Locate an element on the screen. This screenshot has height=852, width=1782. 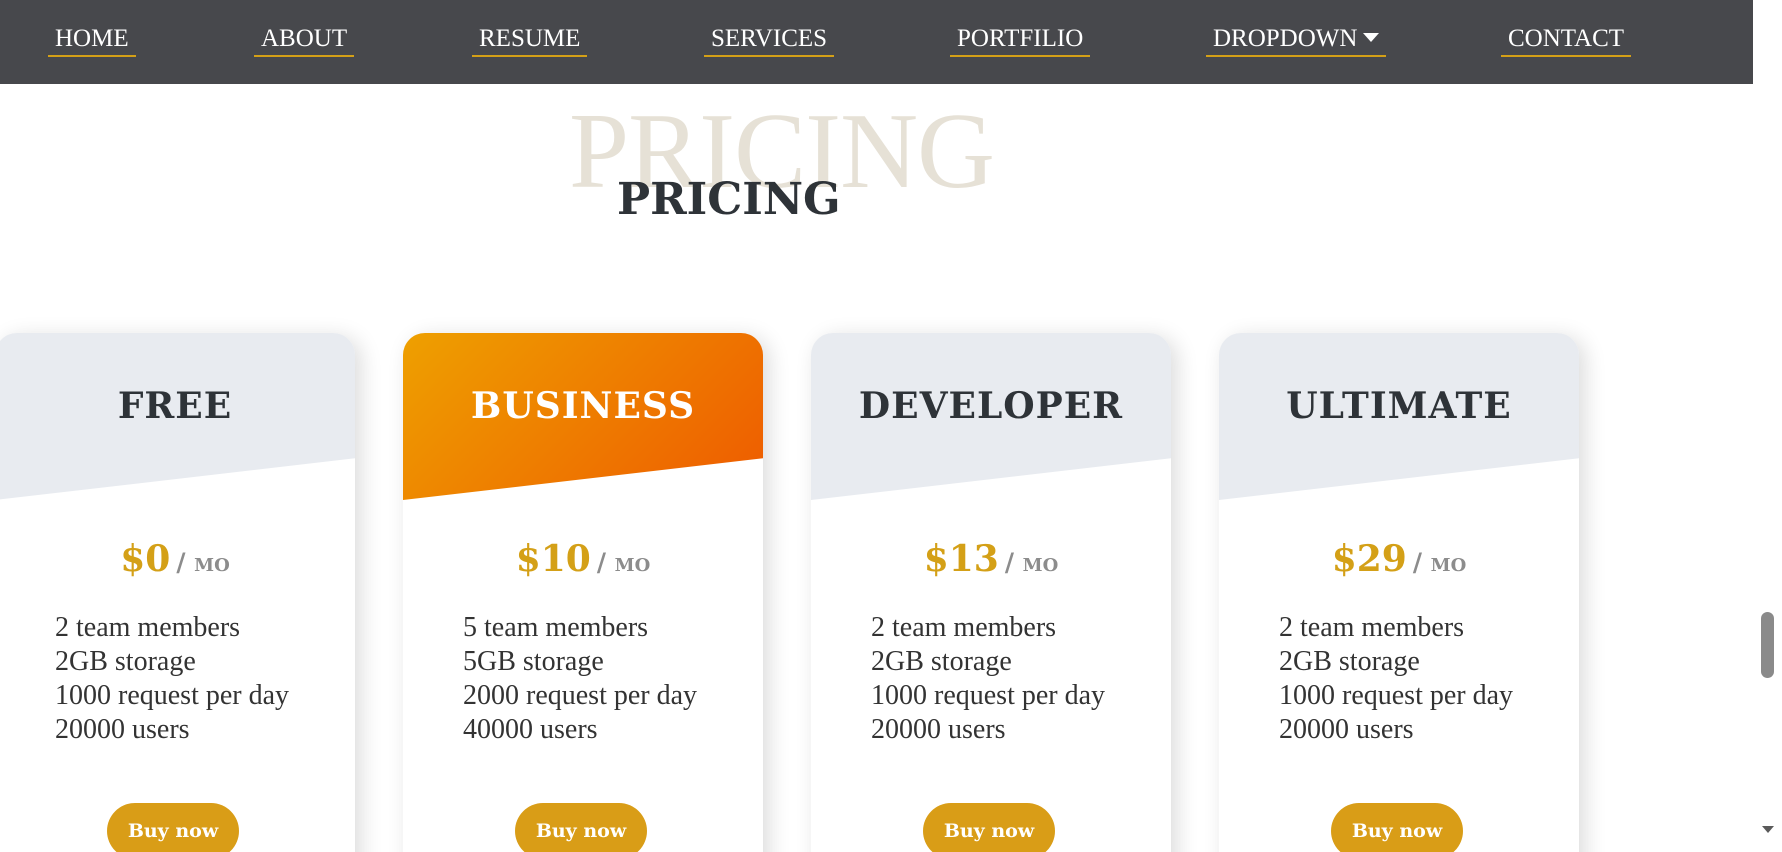
price-amount: $29 is located at coordinates (1369, 559).